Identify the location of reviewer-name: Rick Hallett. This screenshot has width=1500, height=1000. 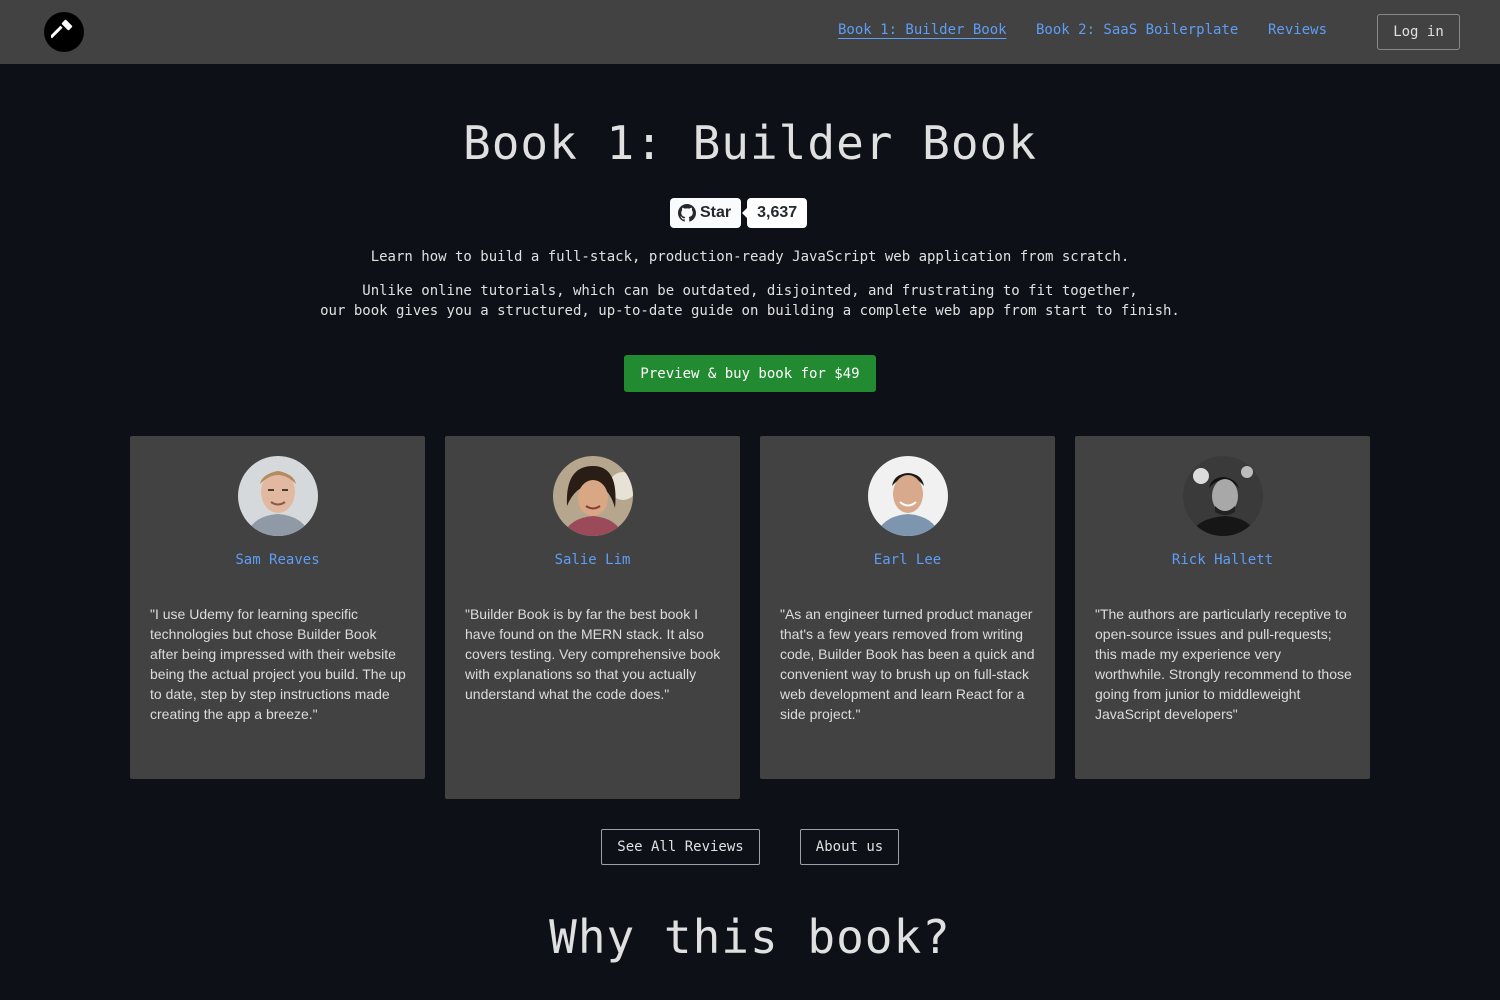
(1222, 560).